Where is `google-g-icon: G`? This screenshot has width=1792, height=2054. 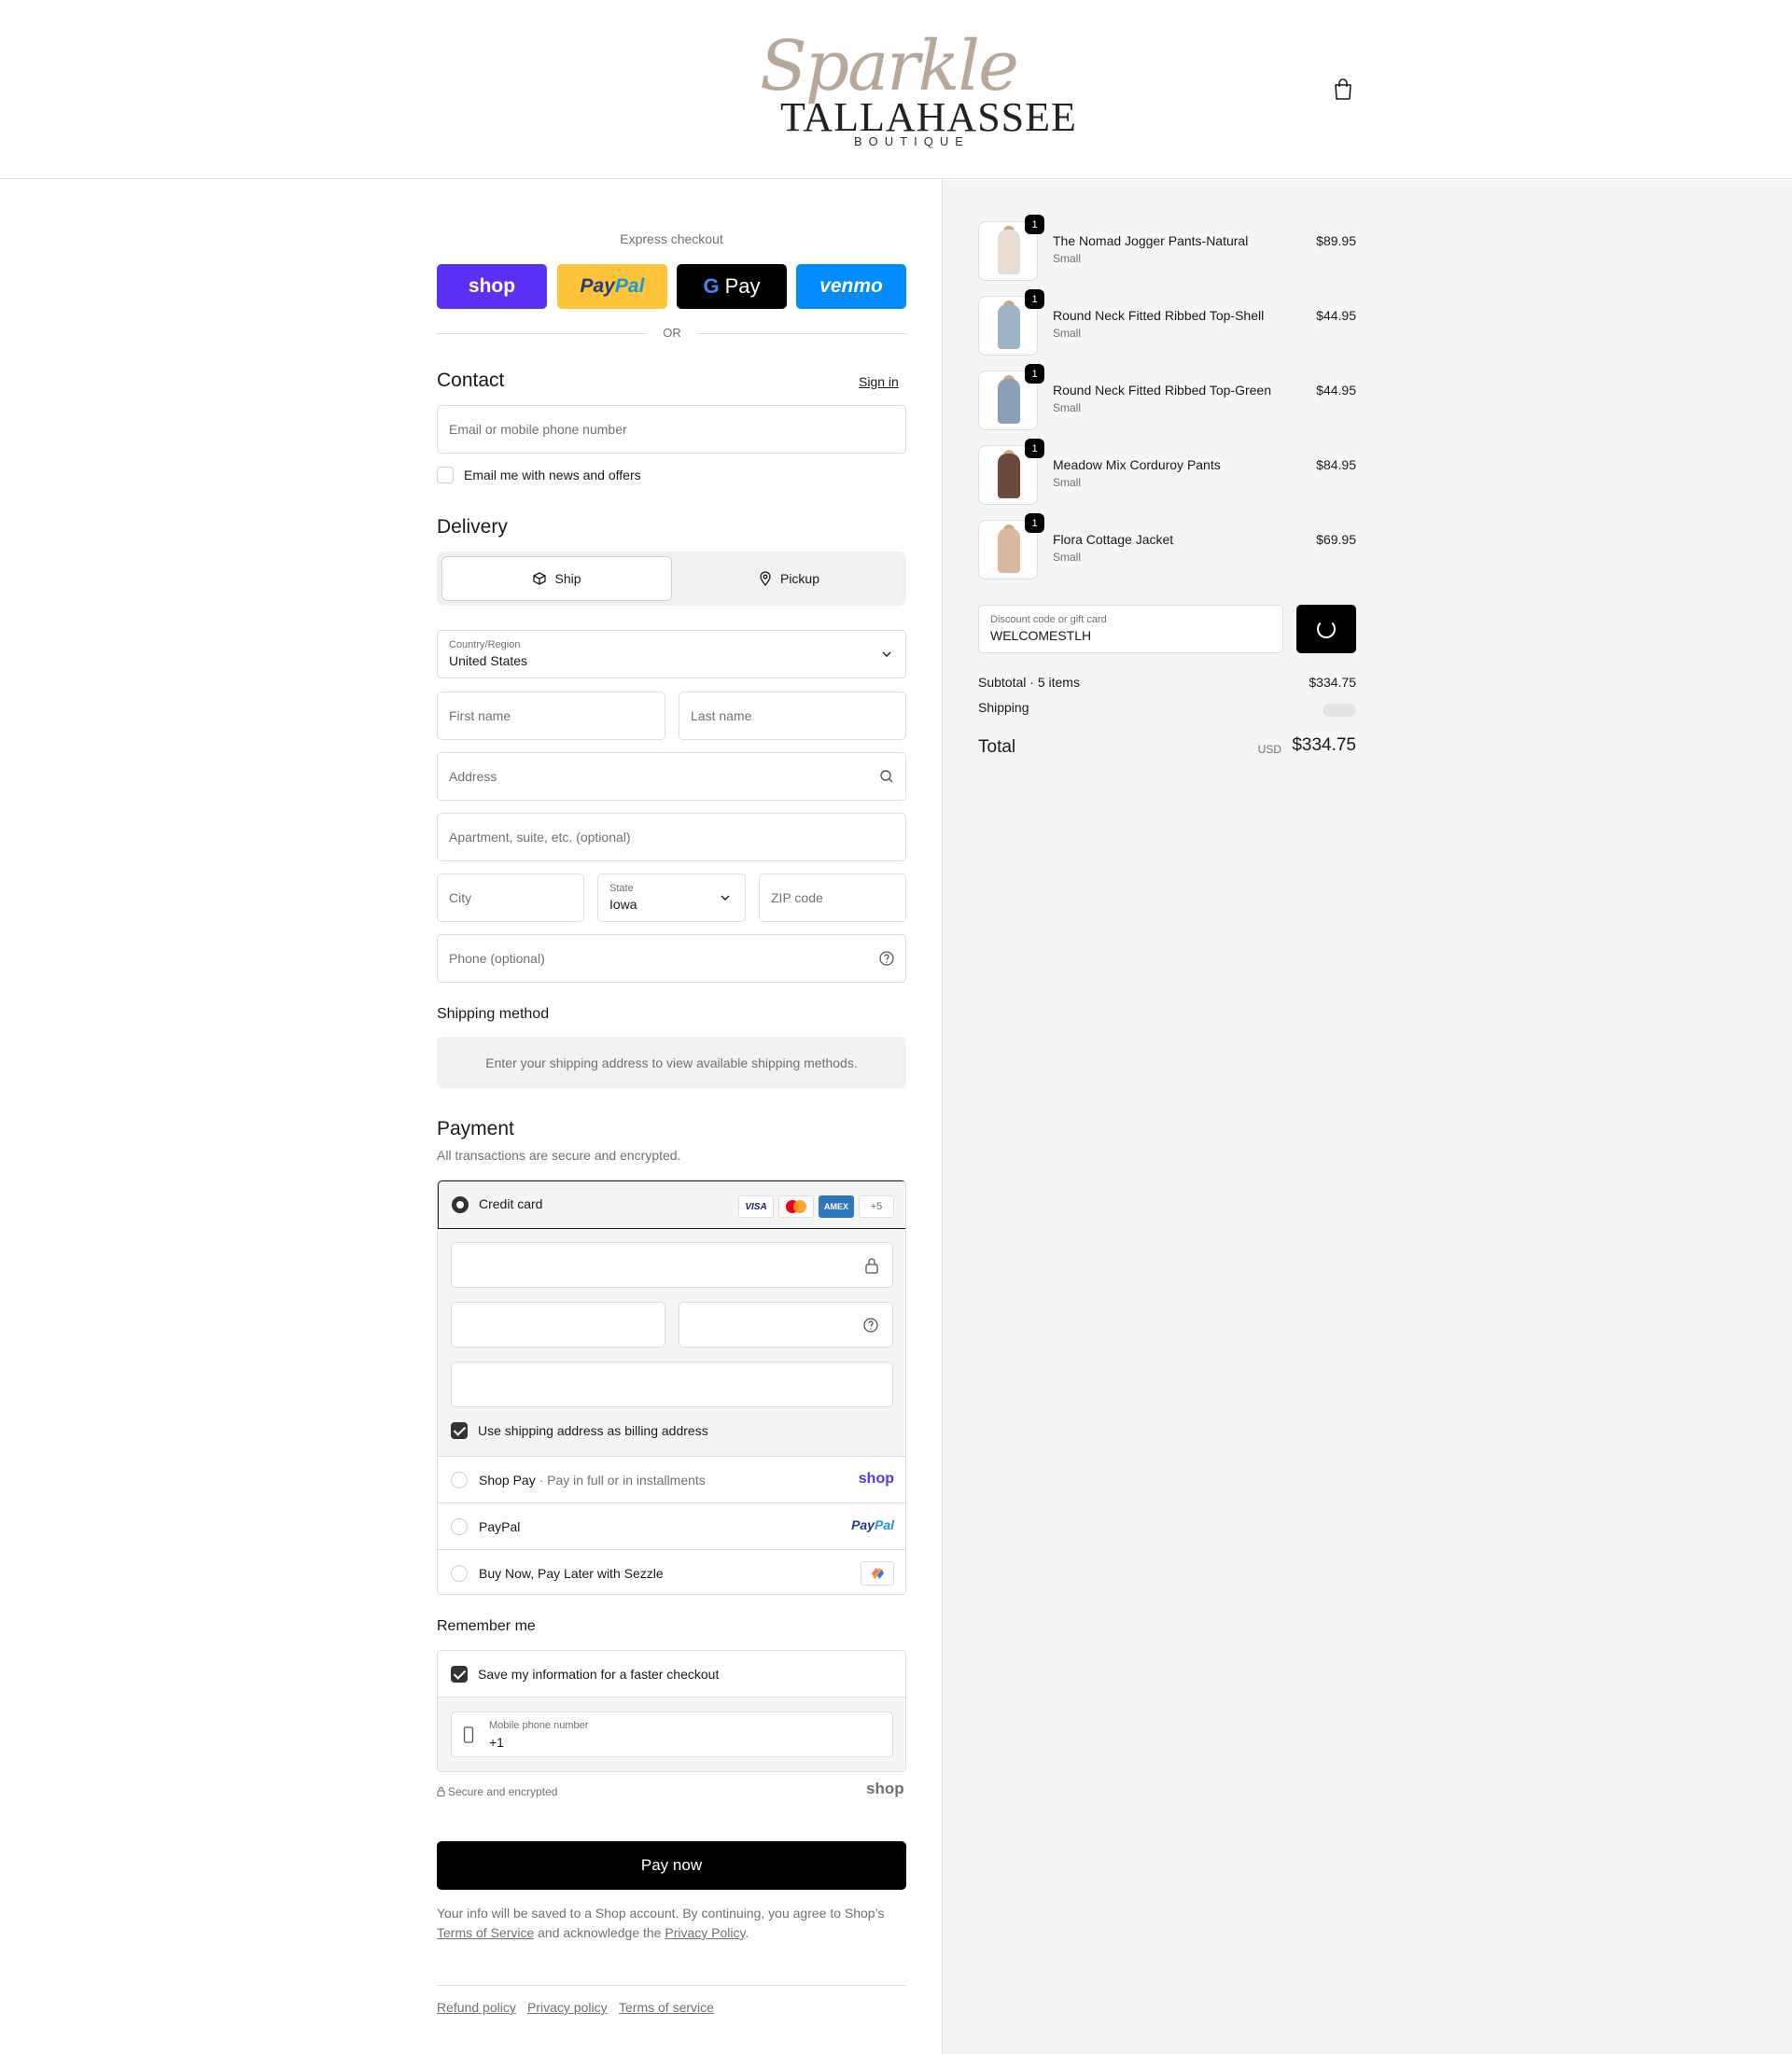 google-g-icon: G is located at coordinates (711, 286).